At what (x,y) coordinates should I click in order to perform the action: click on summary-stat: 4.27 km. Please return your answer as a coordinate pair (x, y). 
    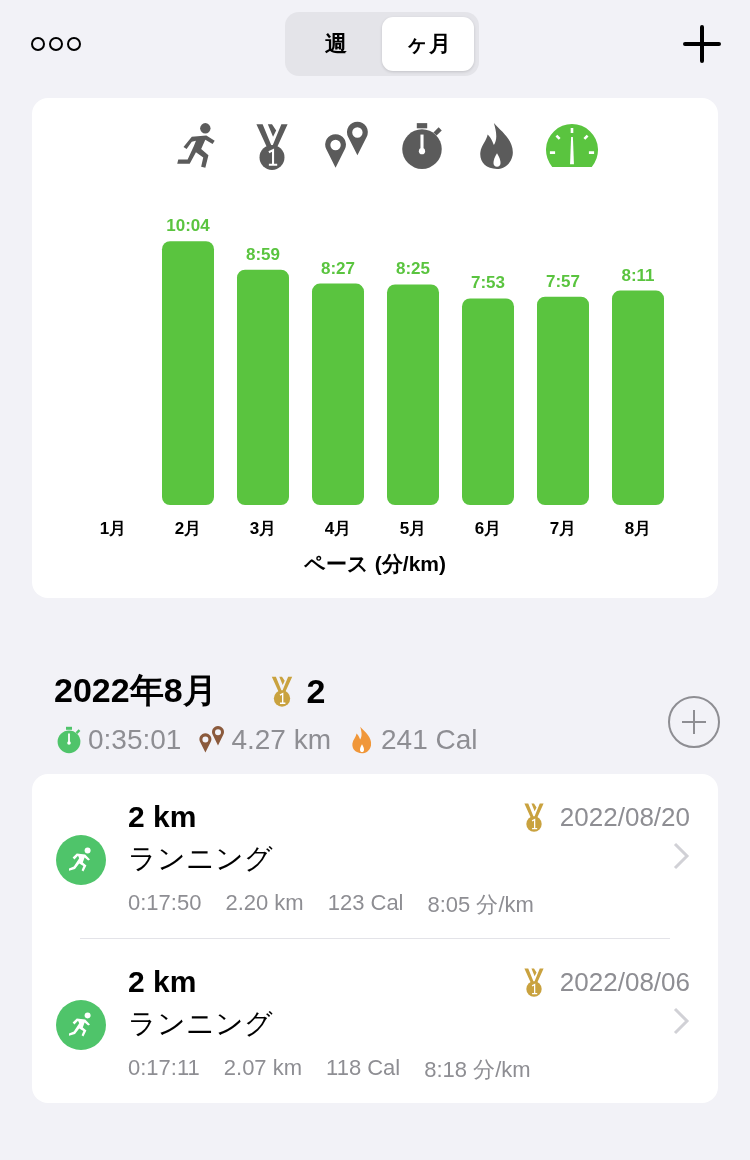
    Looking at the image, I should click on (281, 740).